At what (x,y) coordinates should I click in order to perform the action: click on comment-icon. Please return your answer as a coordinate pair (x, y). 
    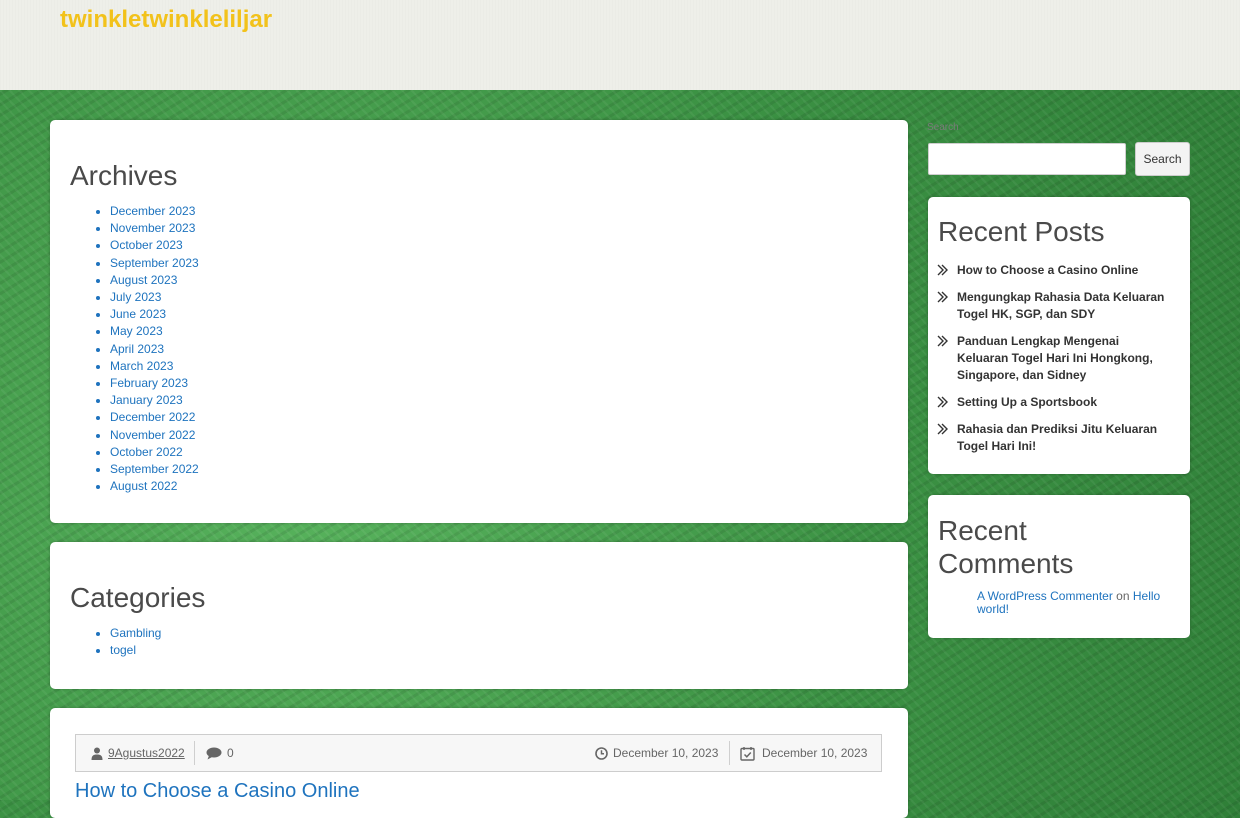
    Looking at the image, I should click on (214, 753).